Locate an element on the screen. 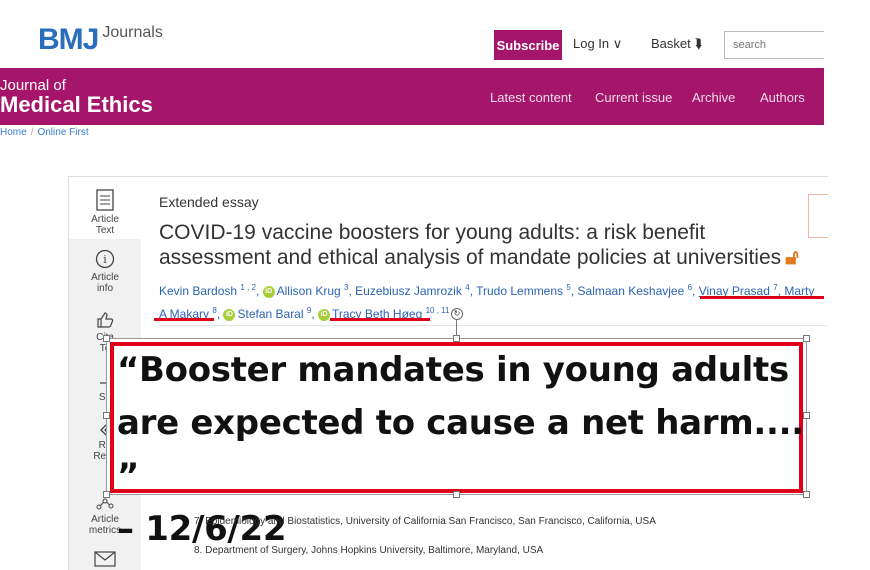 Image resolution: width=870 pixels, height=570 pixels. sidebar-item-article-info: i Article info is located at coordinates (105, 271).